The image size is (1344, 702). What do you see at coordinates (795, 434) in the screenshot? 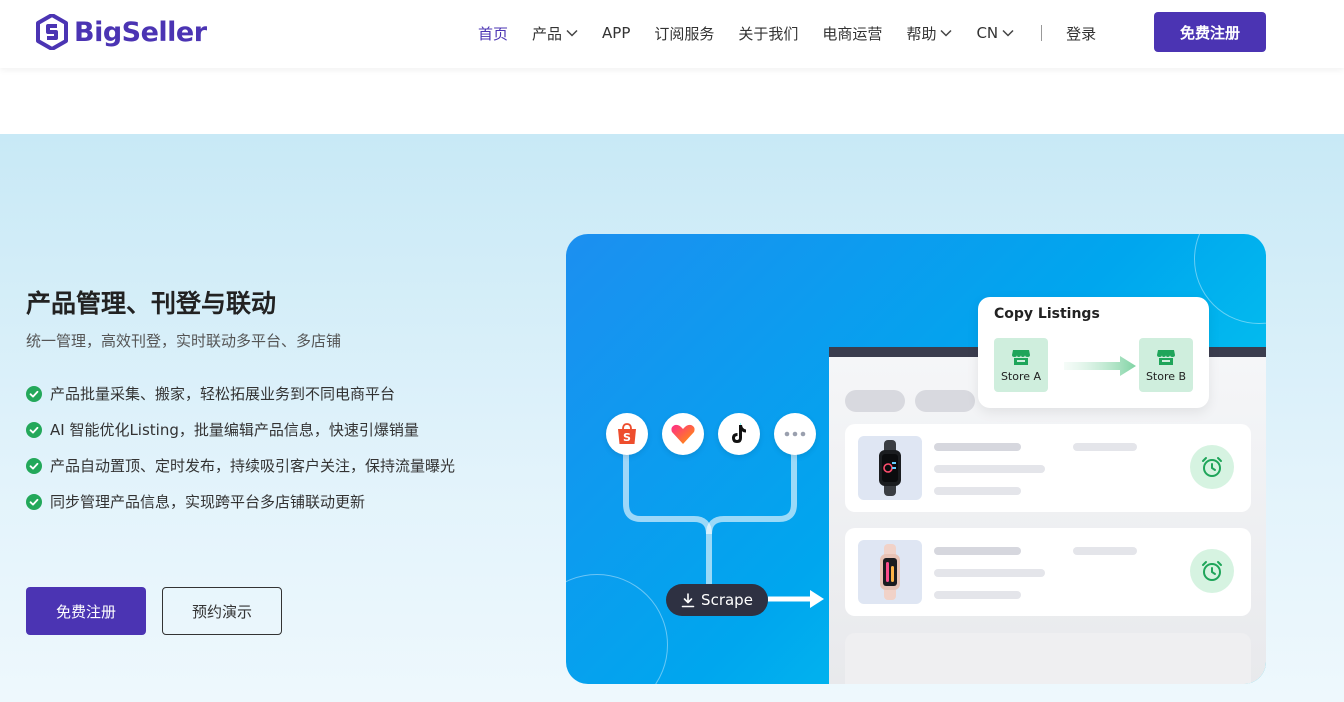
I see `more-icon` at bounding box center [795, 434].